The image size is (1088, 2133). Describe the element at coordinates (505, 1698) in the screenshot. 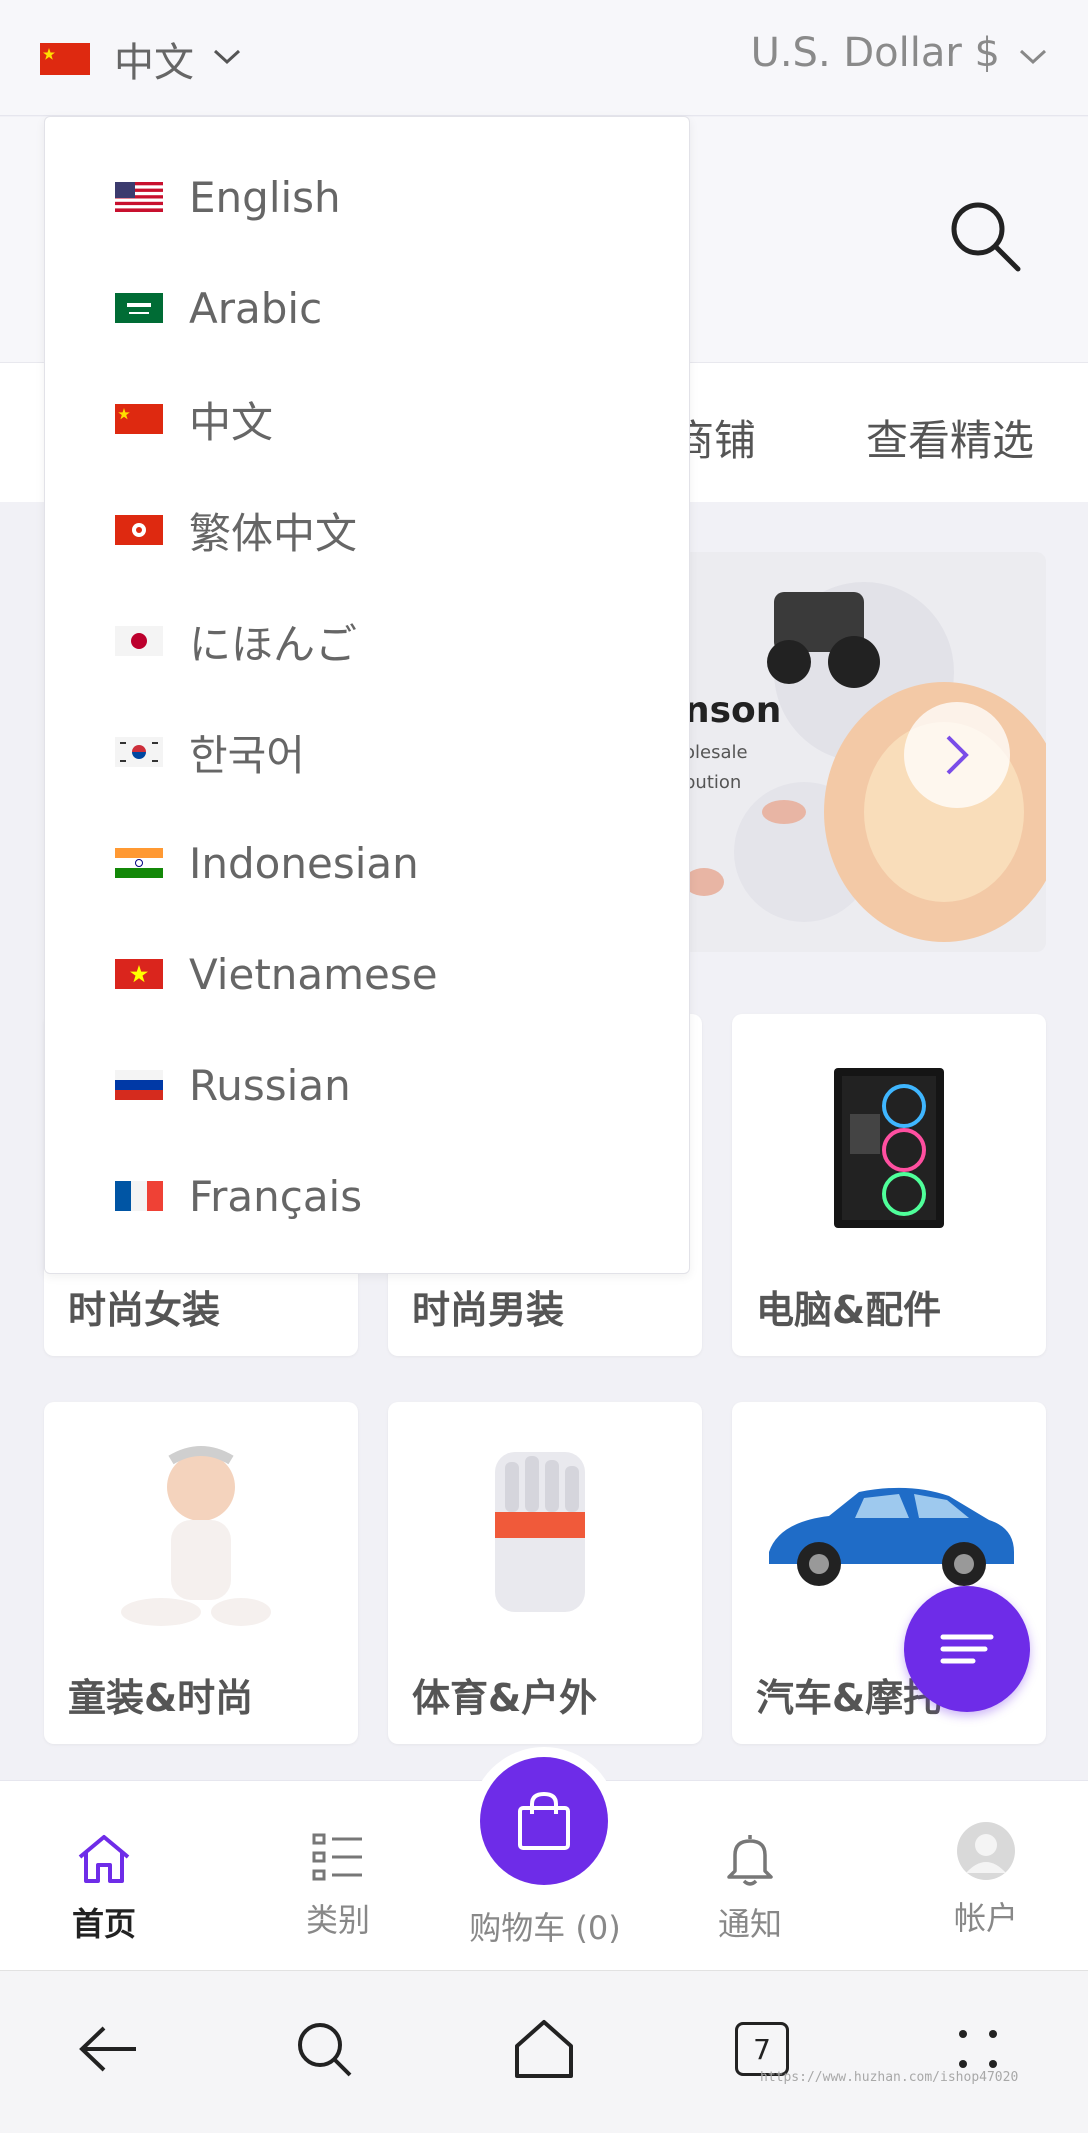

I see `category-label: 体育&户外` at that location.